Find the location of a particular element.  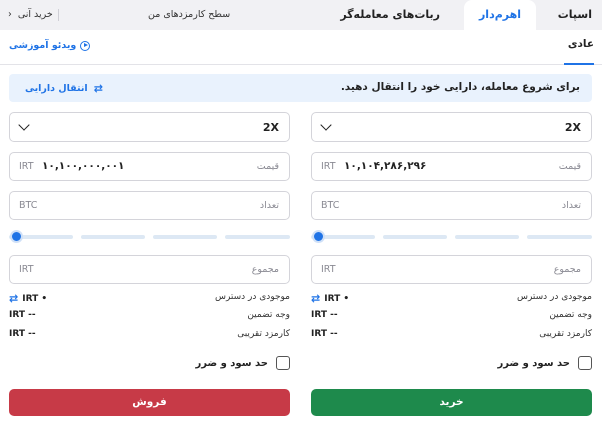

available-row-sell: موجودی در دسترس ⇄ IRT • is located at coordinates (149, 299).